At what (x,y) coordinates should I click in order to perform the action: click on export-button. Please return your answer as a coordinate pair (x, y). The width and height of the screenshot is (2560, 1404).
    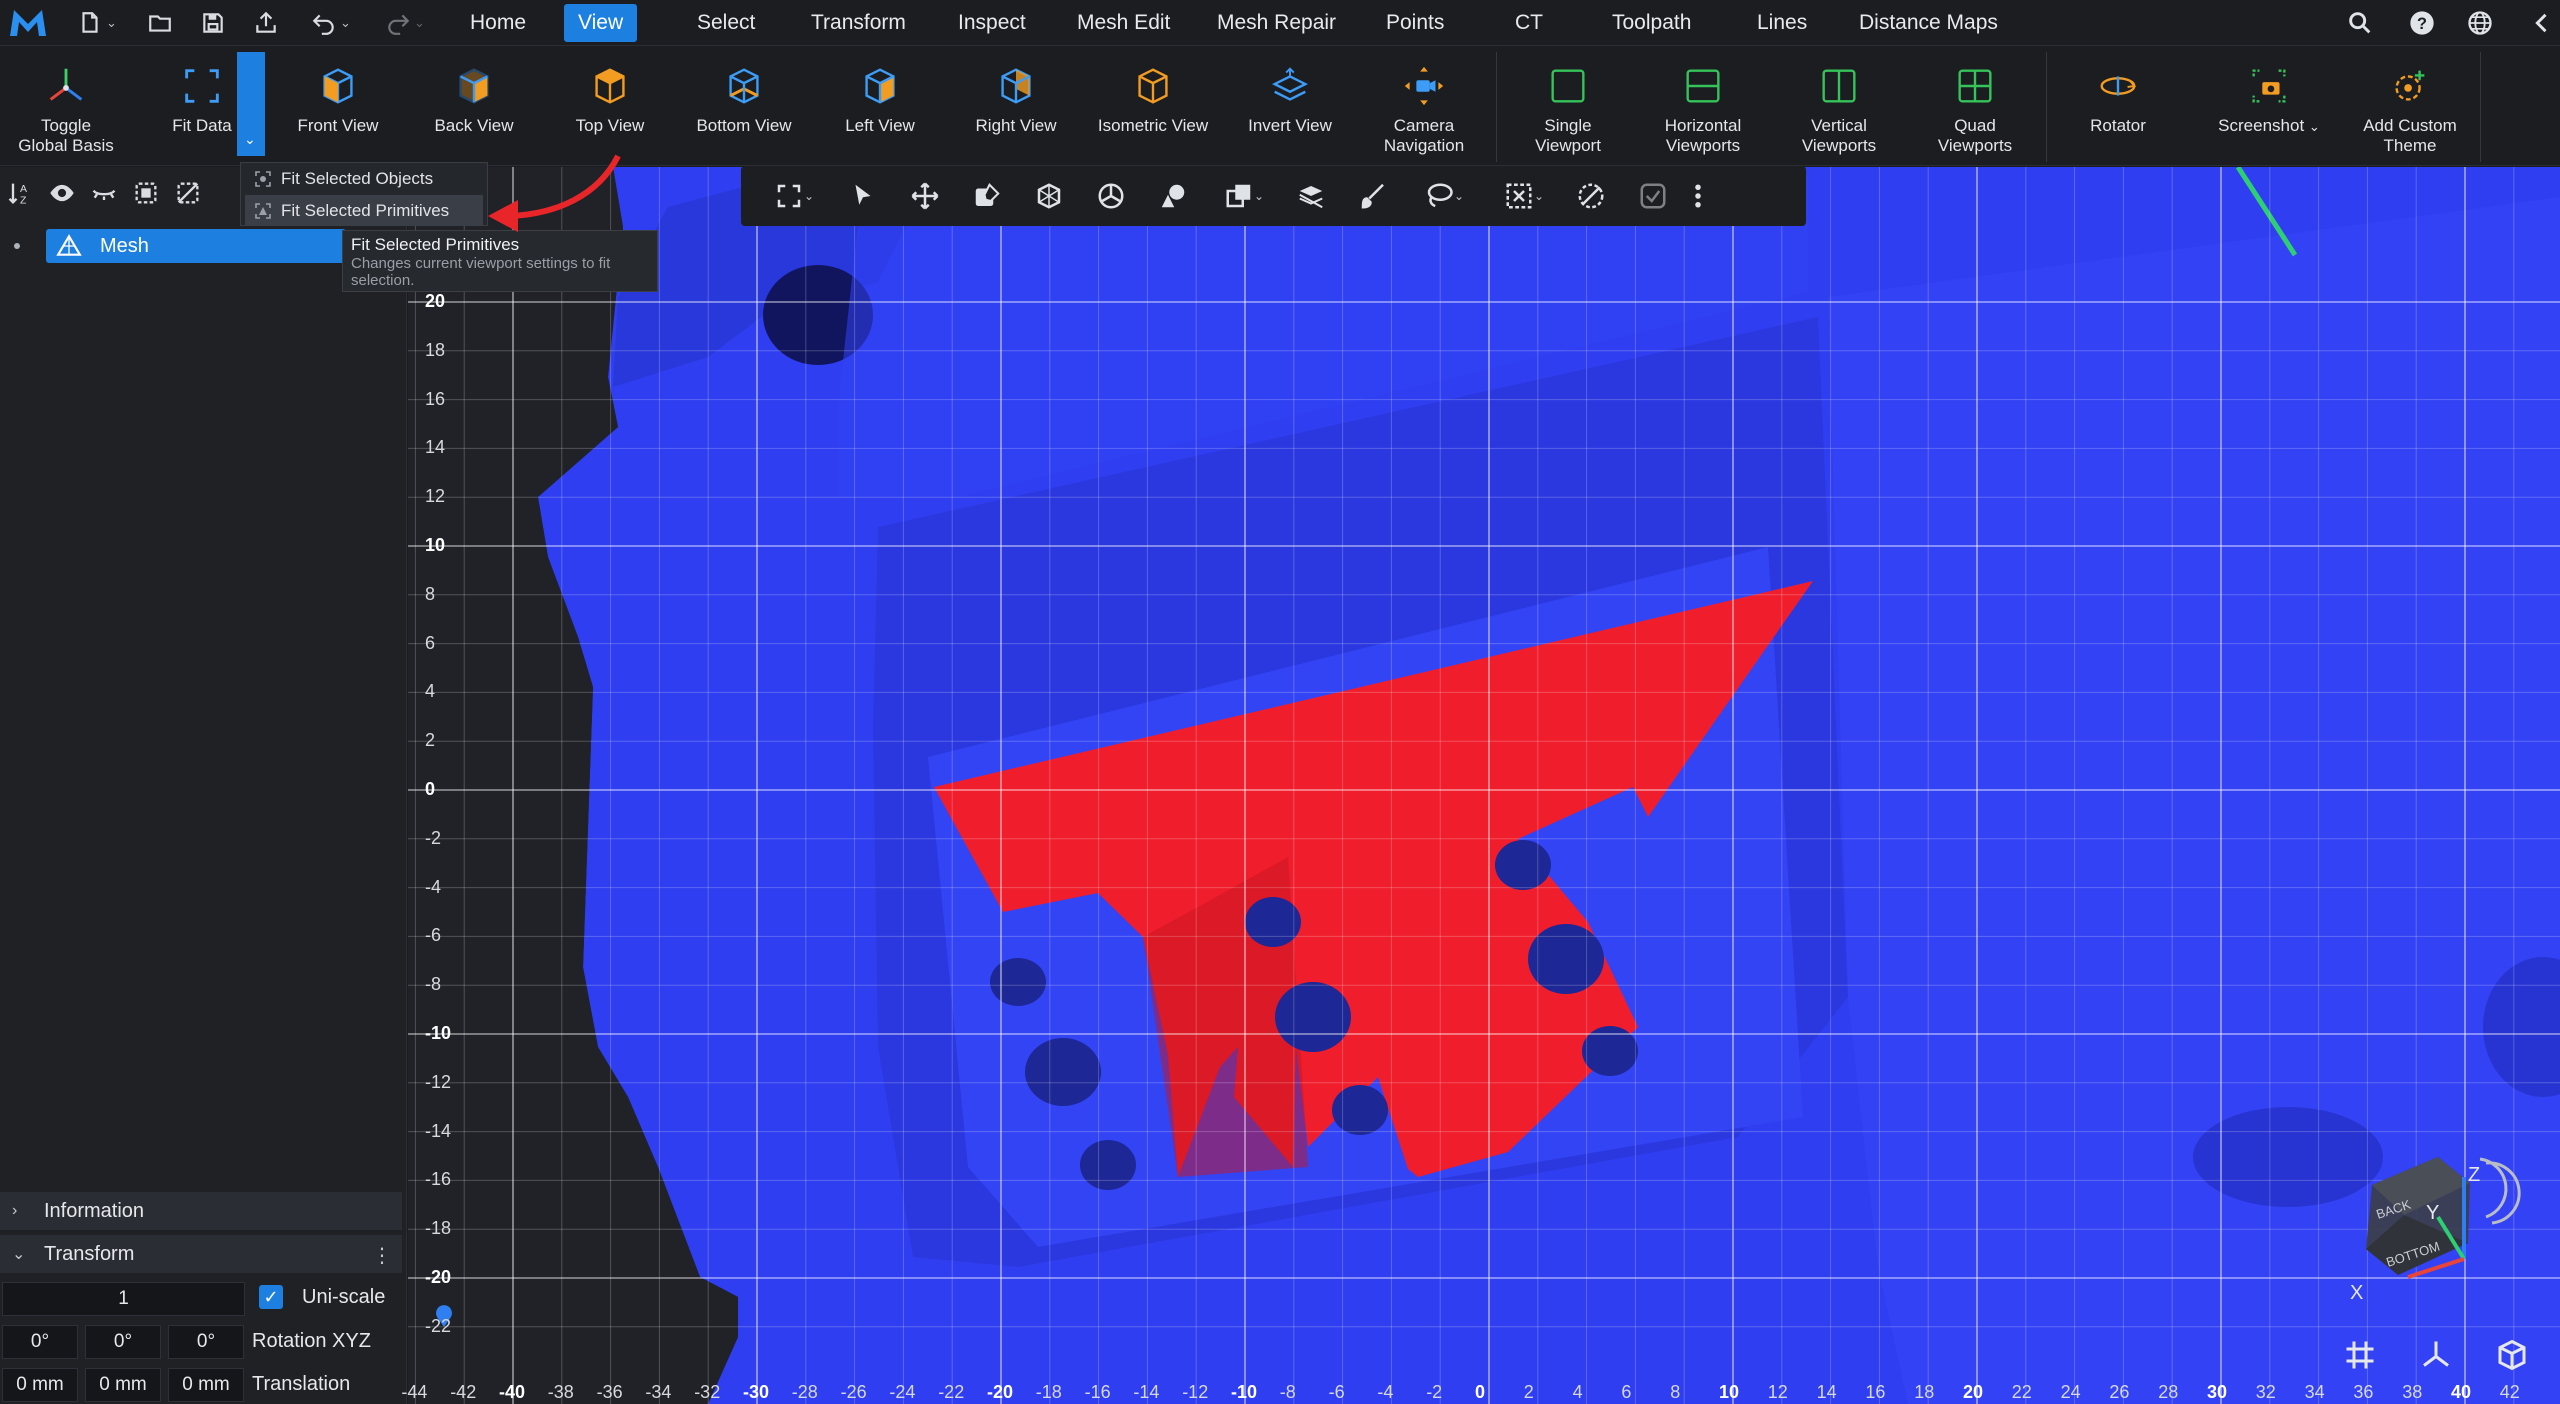
    Looking at the image, I should click on (266, 23).